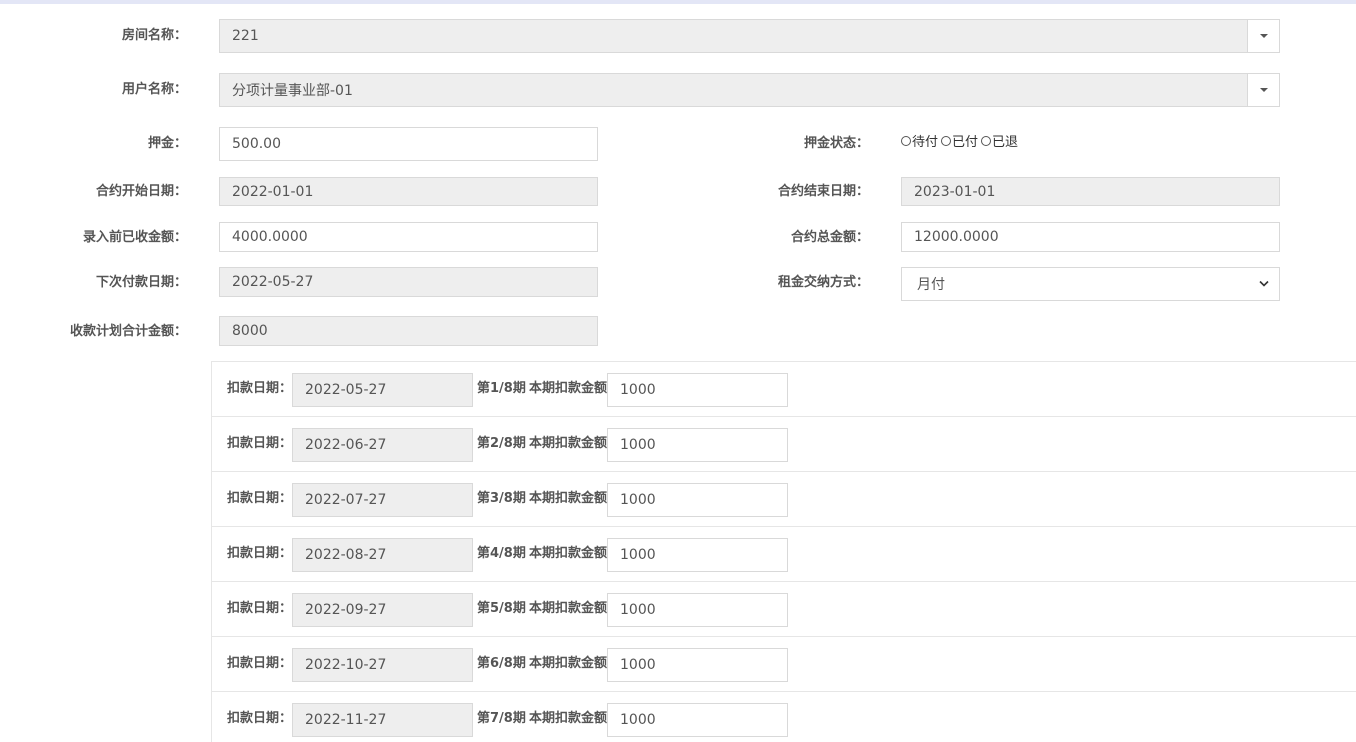 The width and height of the screenshot is (1356, 742). I want to click on period-label: 第3/8期, so click(501, 498).